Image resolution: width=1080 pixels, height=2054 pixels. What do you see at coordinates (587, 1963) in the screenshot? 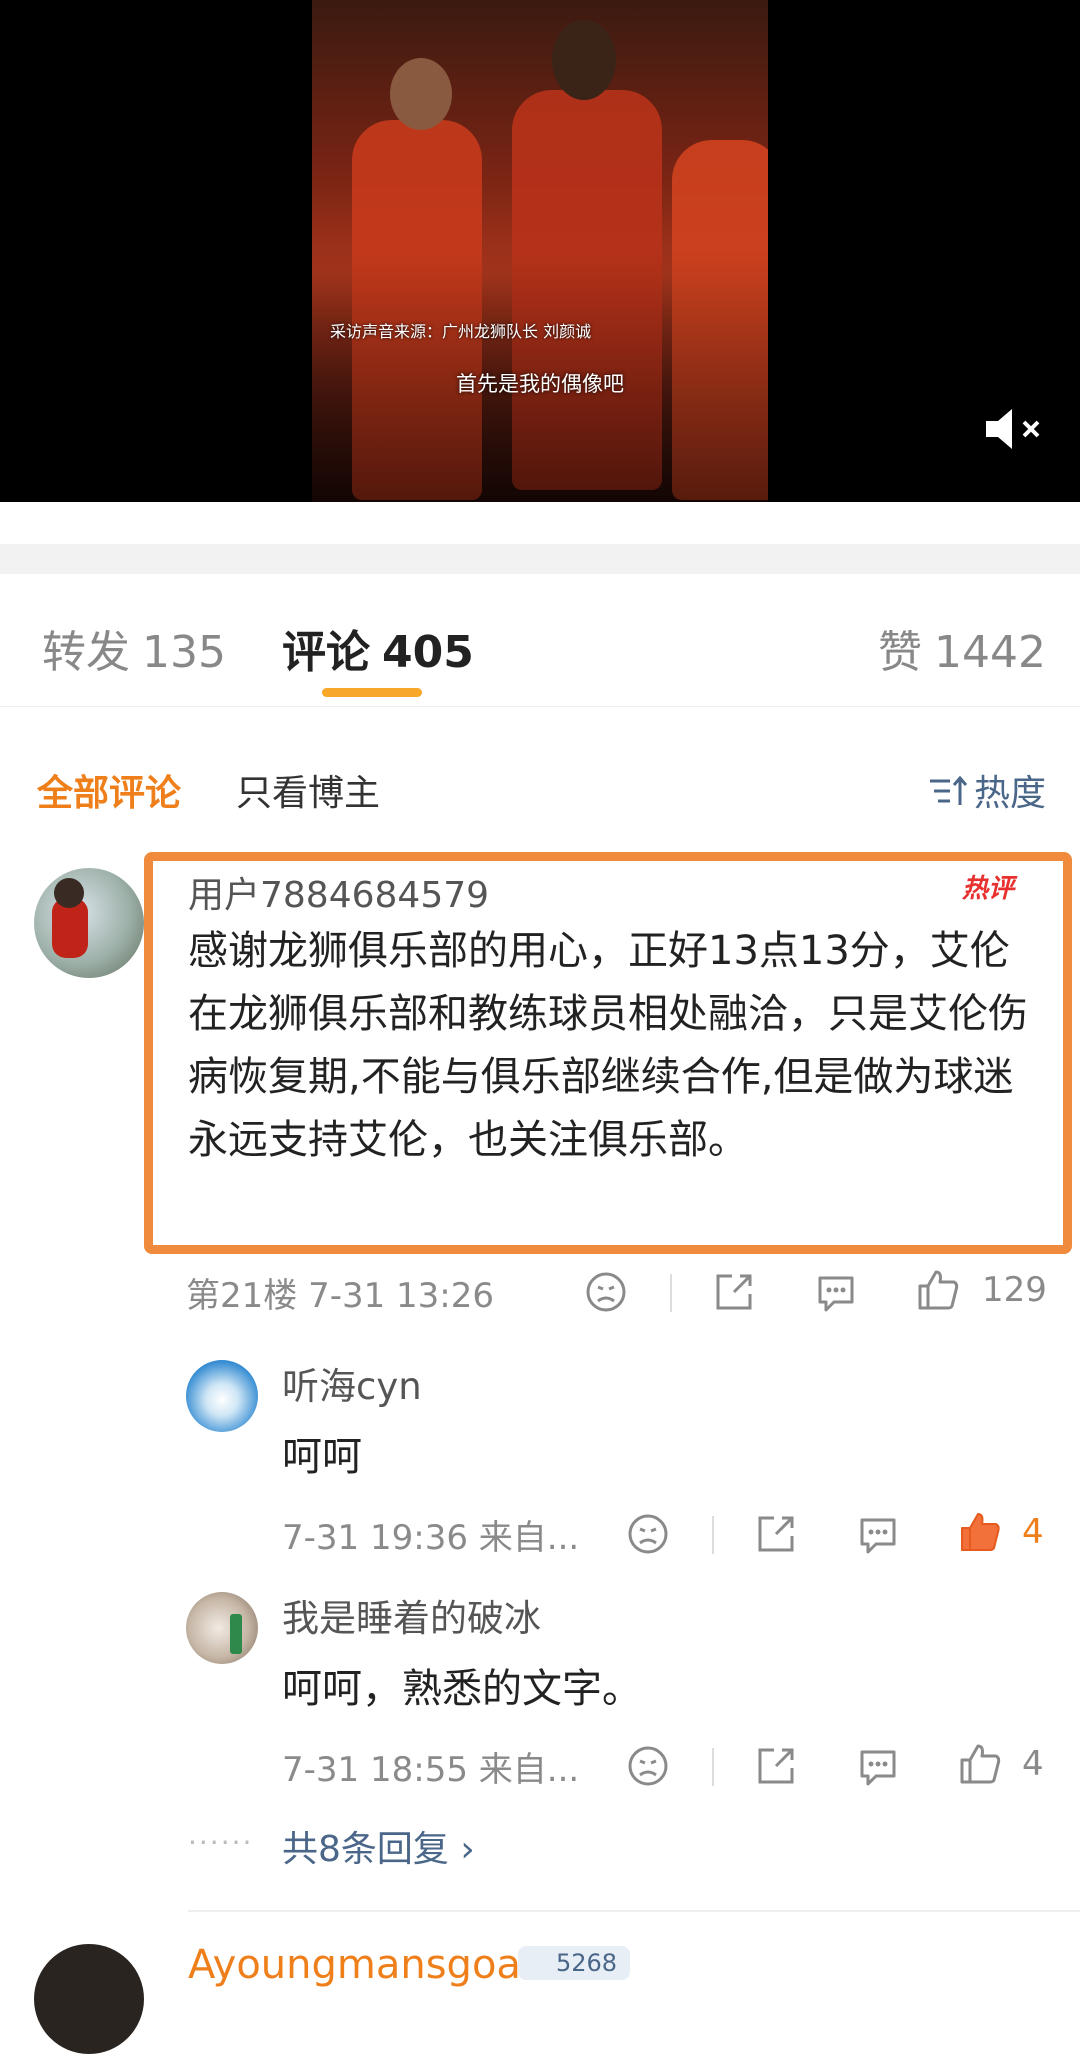
I see `fan-level-count: 5268` at bounding box center [587, 1963].